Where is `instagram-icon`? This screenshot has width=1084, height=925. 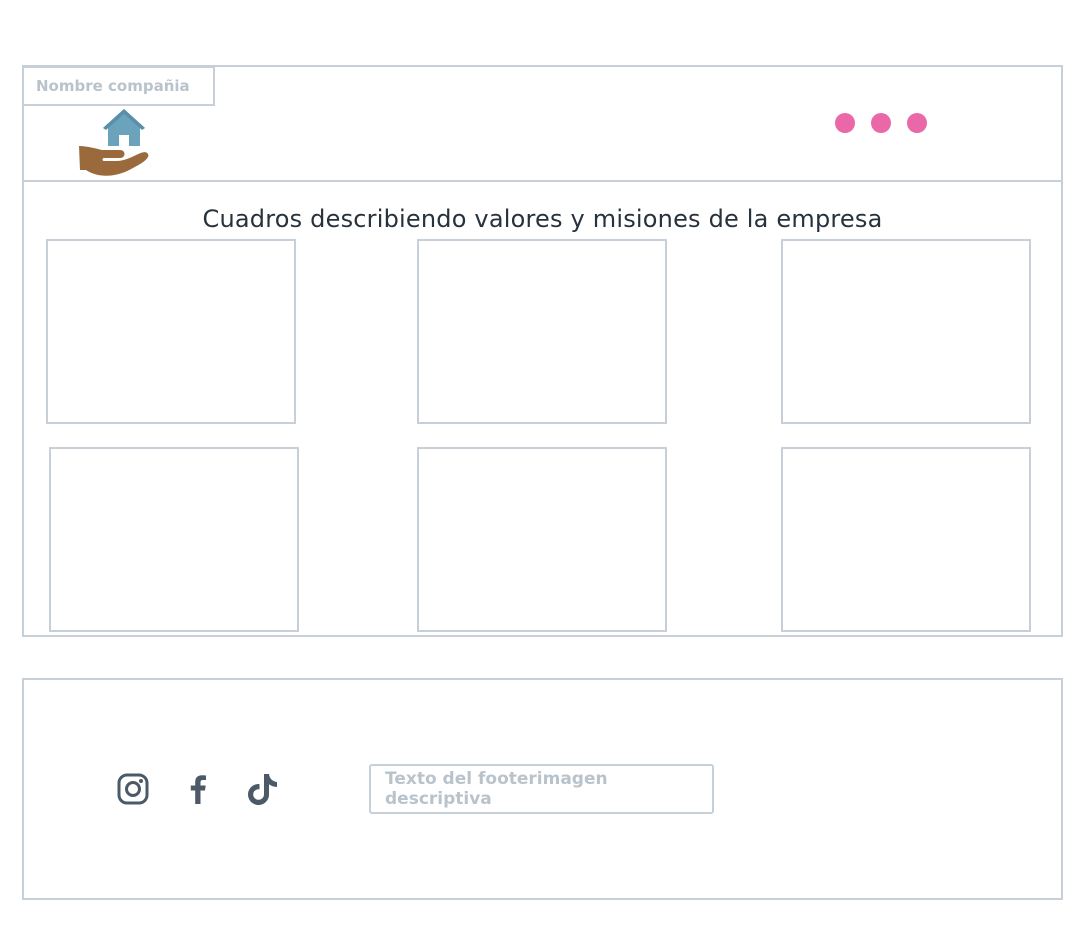
instagram-icon is located at coordinates (133, 789).